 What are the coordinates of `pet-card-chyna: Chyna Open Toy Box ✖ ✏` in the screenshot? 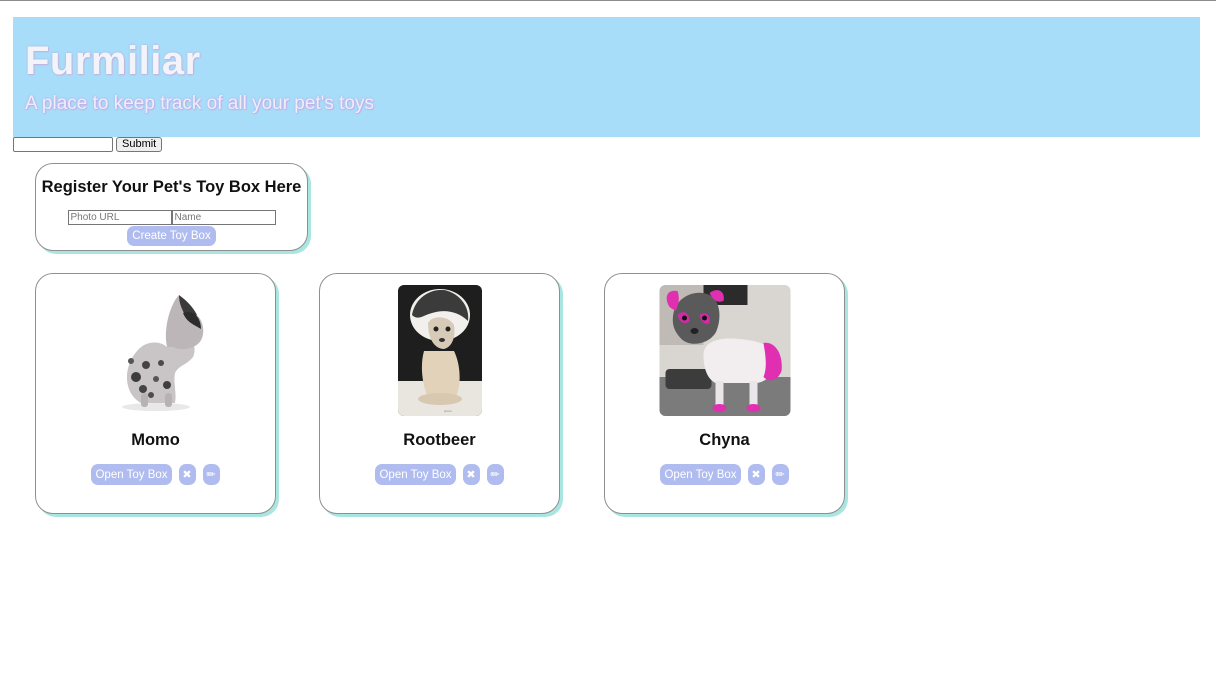 It's located at (724, 393).